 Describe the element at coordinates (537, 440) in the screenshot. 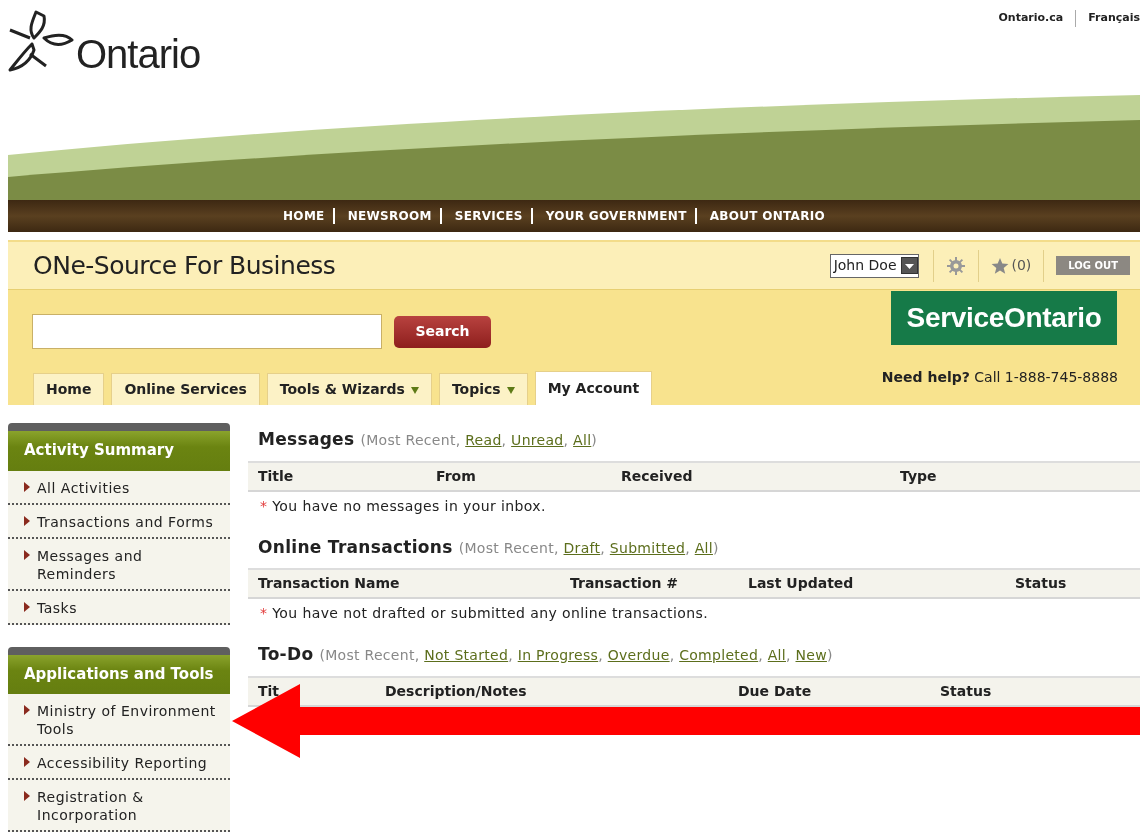

I see `filter-link: Unread` at that location.